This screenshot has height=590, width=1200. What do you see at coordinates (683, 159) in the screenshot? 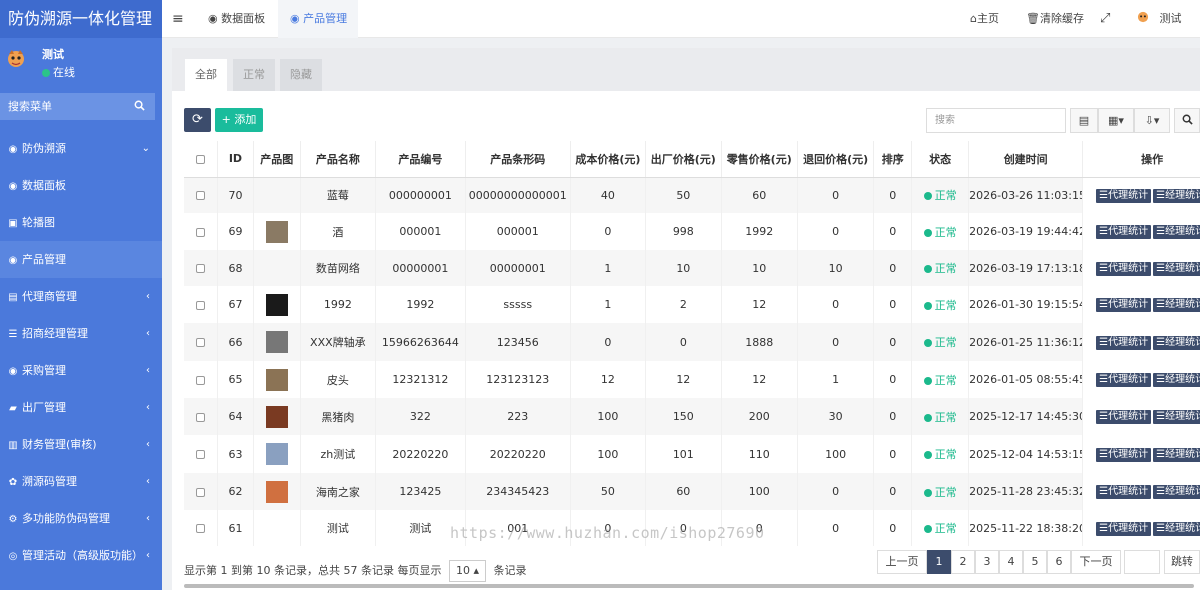
I see `column-header: 出厂价格(元)` at bounding box center [683, 159].